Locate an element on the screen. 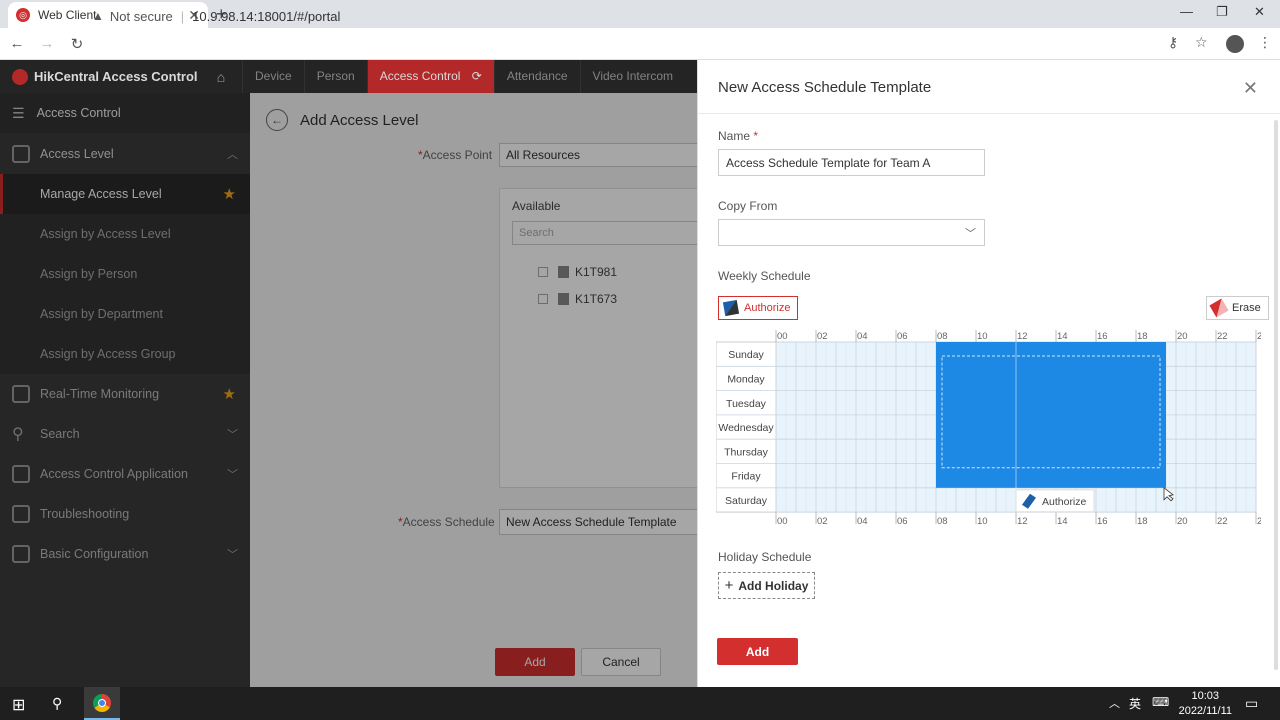  ime-indicator: 英 is located at coordinates (1135, 703).